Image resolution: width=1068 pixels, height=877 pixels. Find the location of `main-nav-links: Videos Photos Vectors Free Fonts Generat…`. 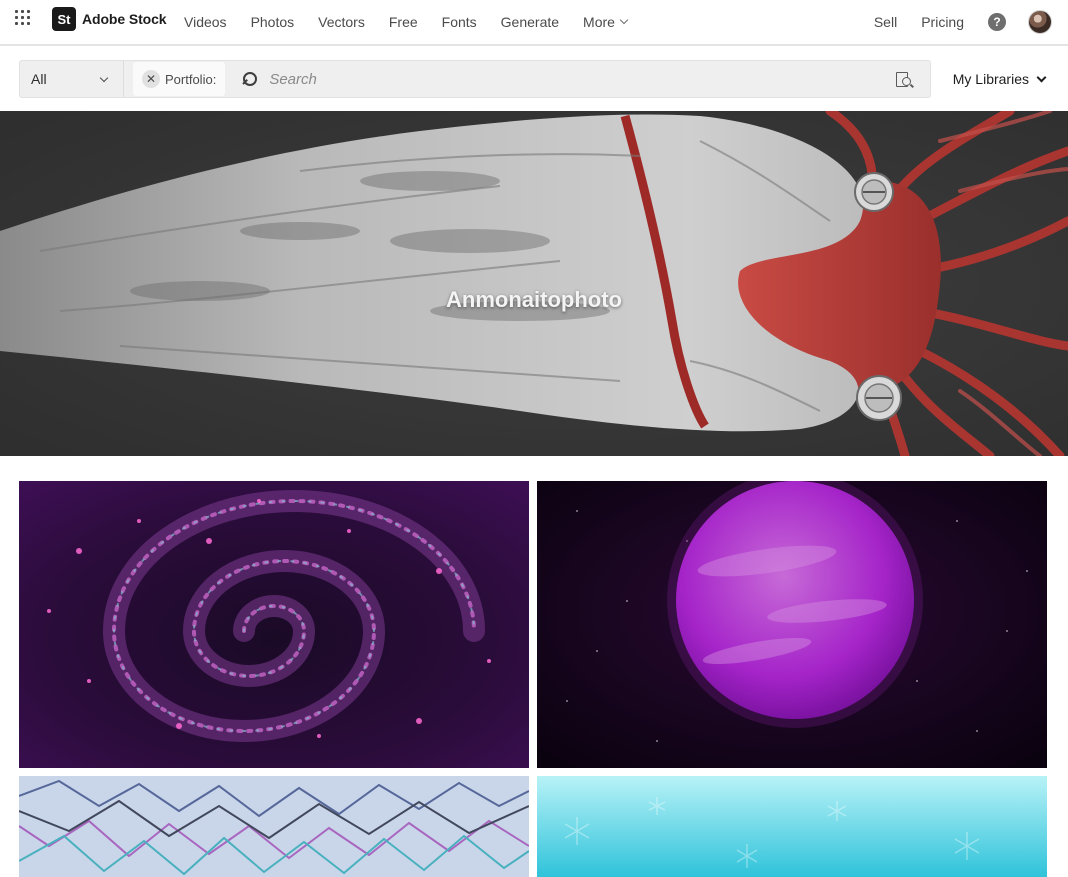

main-nav-links: Videos Photos Vectors Free Fonts Generat… is located at coordinates (405, 22).